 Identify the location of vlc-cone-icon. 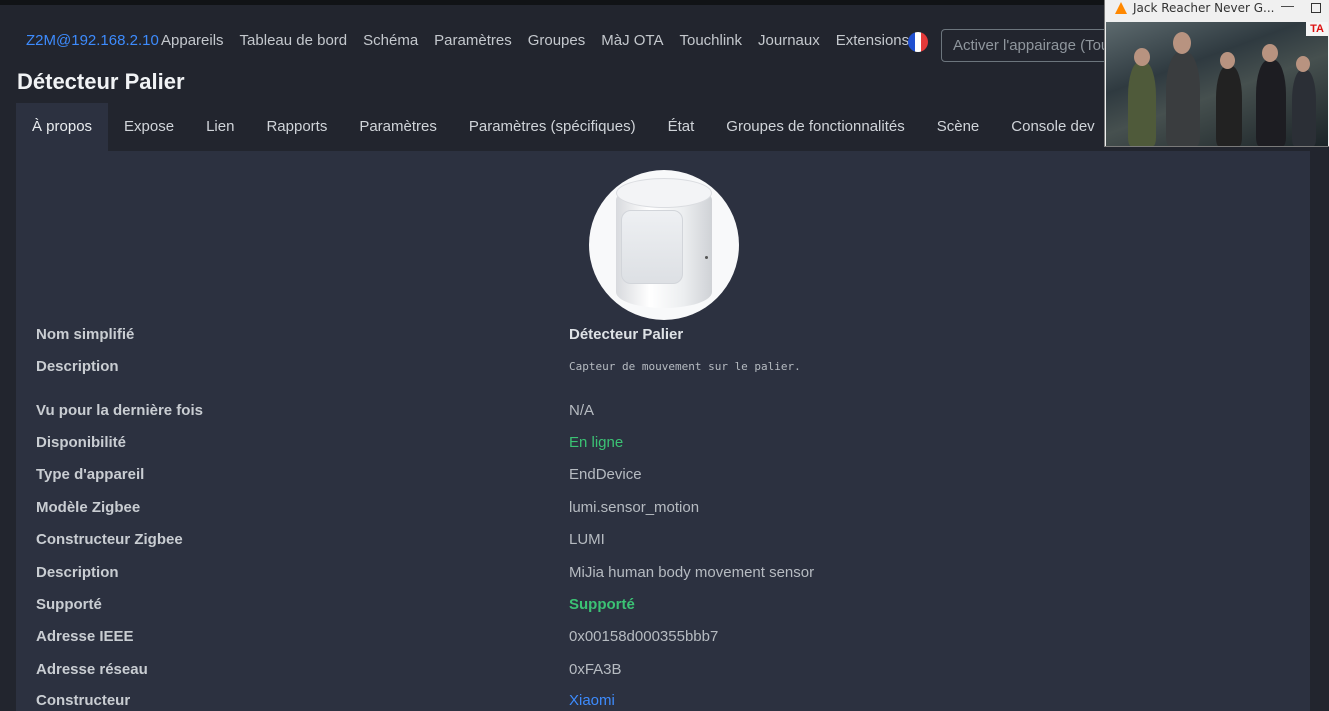
(1121, 8).